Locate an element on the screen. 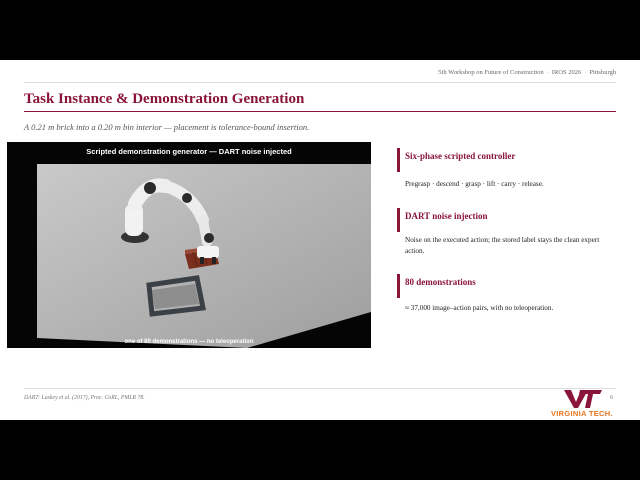 Image resolution: width=640 pixels, height=480 pixels. title-rule is located at coordinates (320, 111).